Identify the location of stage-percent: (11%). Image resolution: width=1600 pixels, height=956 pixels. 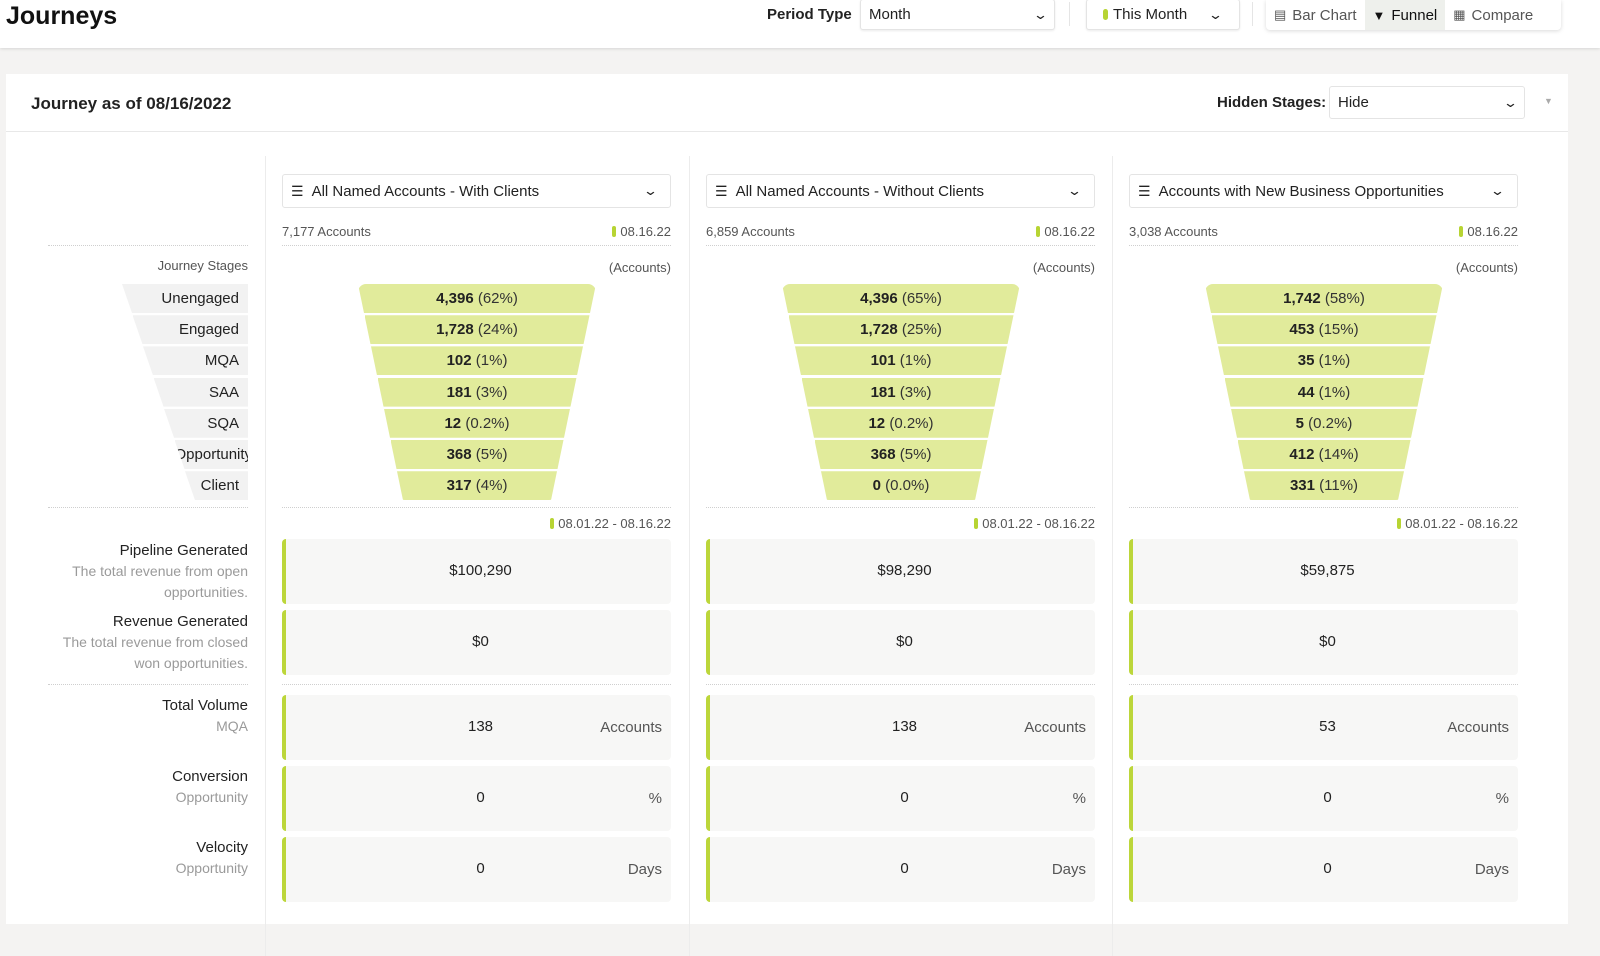
(1339, 486).